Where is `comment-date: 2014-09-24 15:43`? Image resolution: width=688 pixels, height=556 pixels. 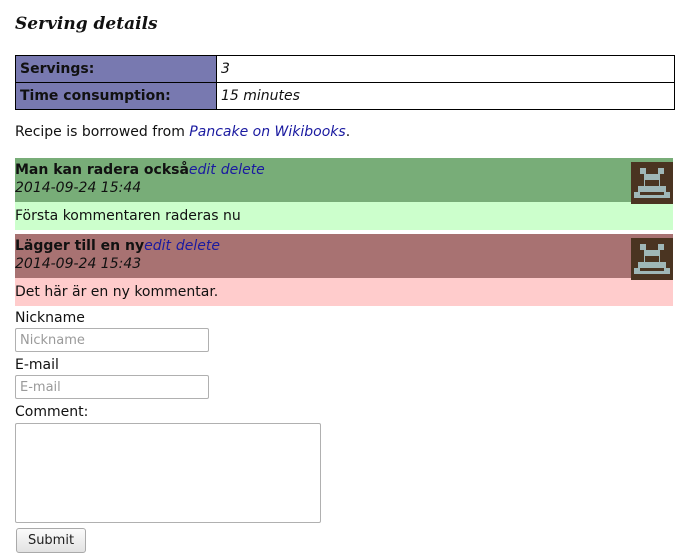
comment-date: 2014-09-24 15:43 is located at coordinates (78, 264).